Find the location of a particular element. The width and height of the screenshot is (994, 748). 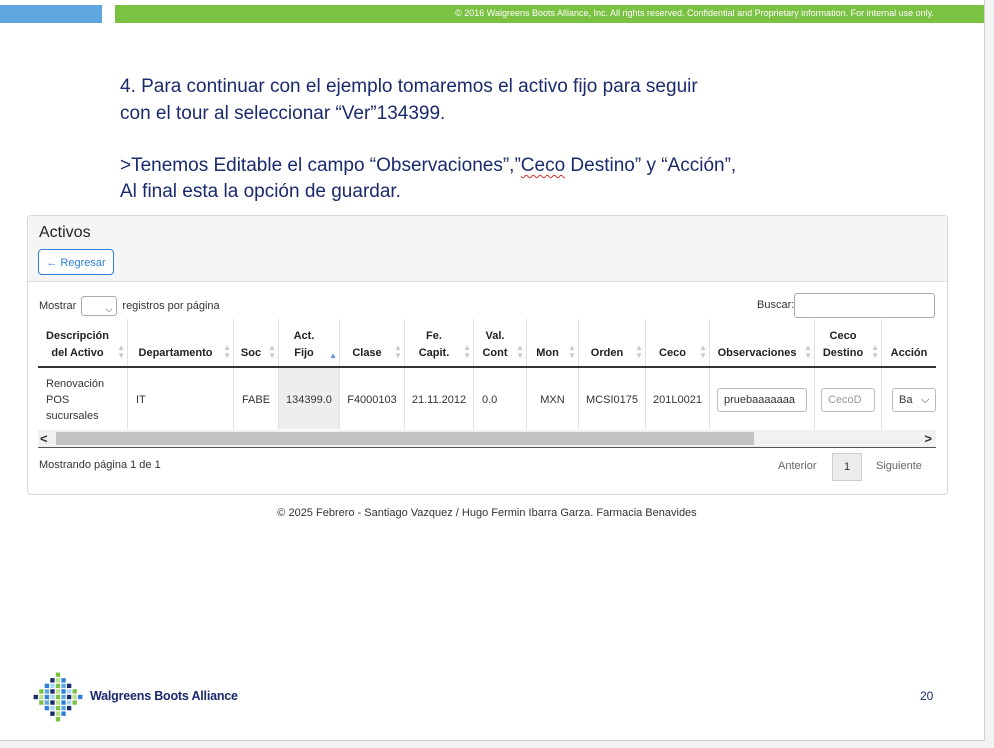

cell-accion: Ba ⌵ is located at coordinates (909, 398).